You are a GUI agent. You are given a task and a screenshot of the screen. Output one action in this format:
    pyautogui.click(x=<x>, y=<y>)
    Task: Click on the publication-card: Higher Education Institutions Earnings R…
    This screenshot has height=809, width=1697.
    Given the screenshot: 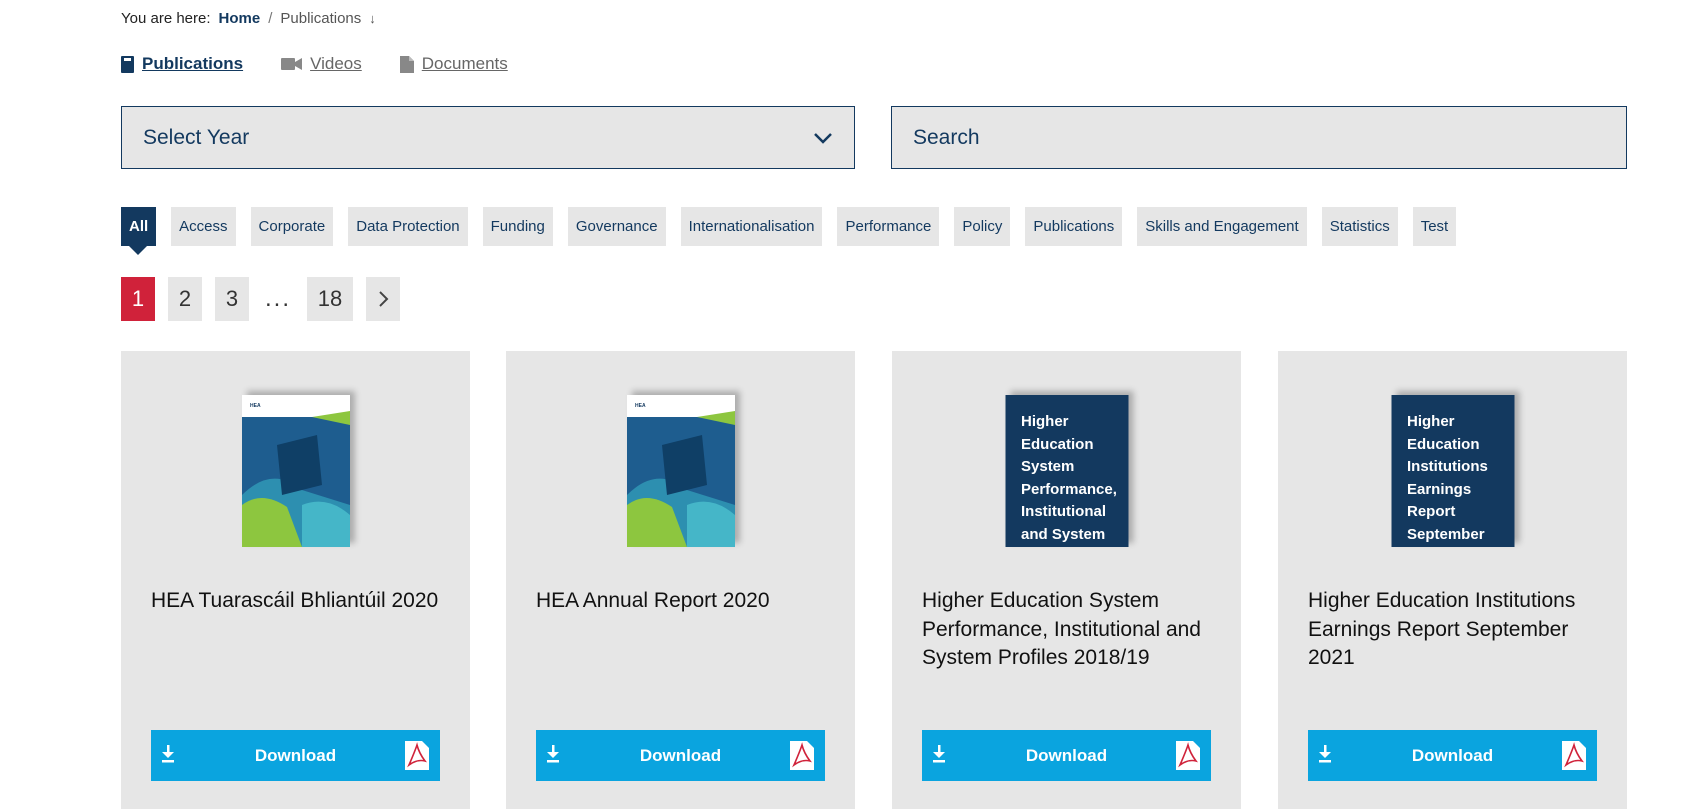 What is the action you would take?
    pyautogui.click(x=1452, y=580)
    